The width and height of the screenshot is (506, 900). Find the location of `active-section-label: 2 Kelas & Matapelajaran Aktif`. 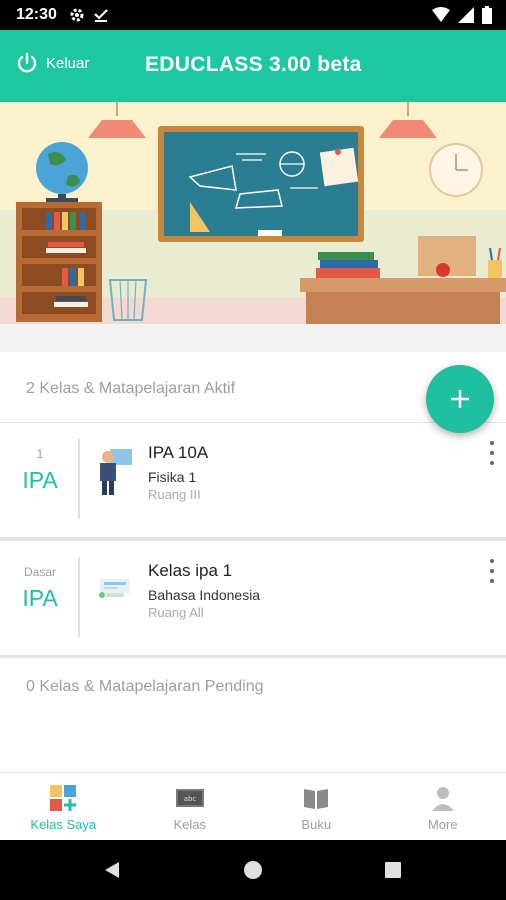

active-section-label: 2 Kelas & Matapelajaran Aktif is located at coordinates (131, 388).